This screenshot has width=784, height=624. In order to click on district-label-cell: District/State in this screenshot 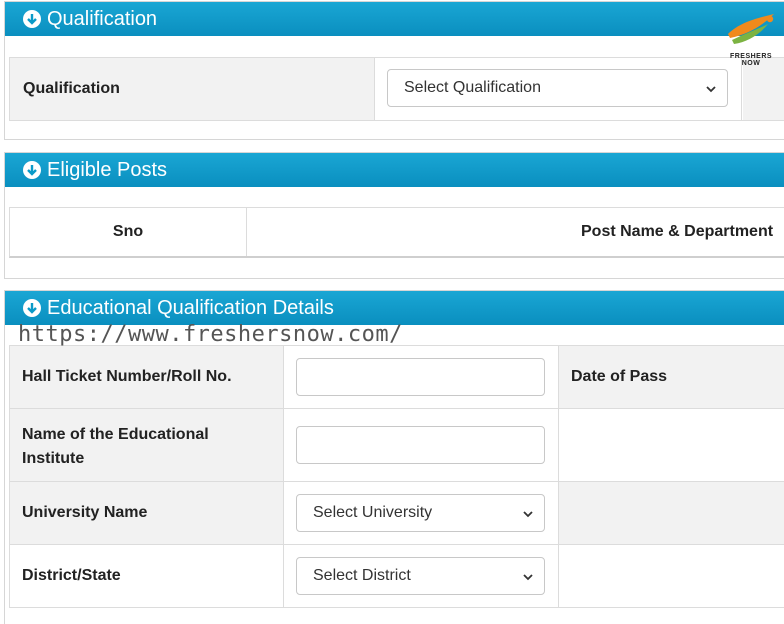, I will do `click(147, 576)`.